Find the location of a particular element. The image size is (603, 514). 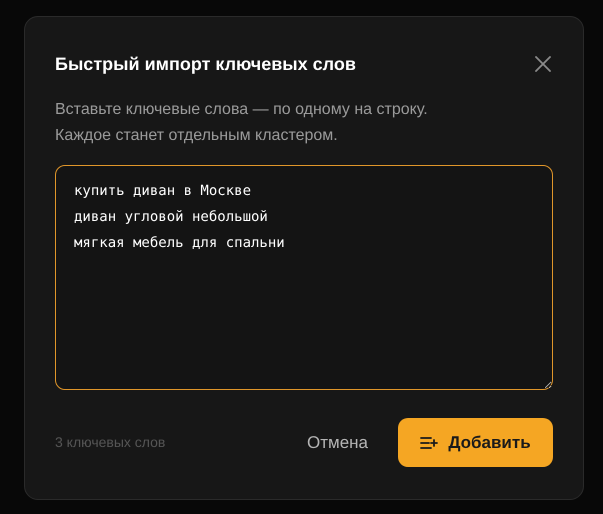

add-button: Добавить is located at coordinates (475, 442).